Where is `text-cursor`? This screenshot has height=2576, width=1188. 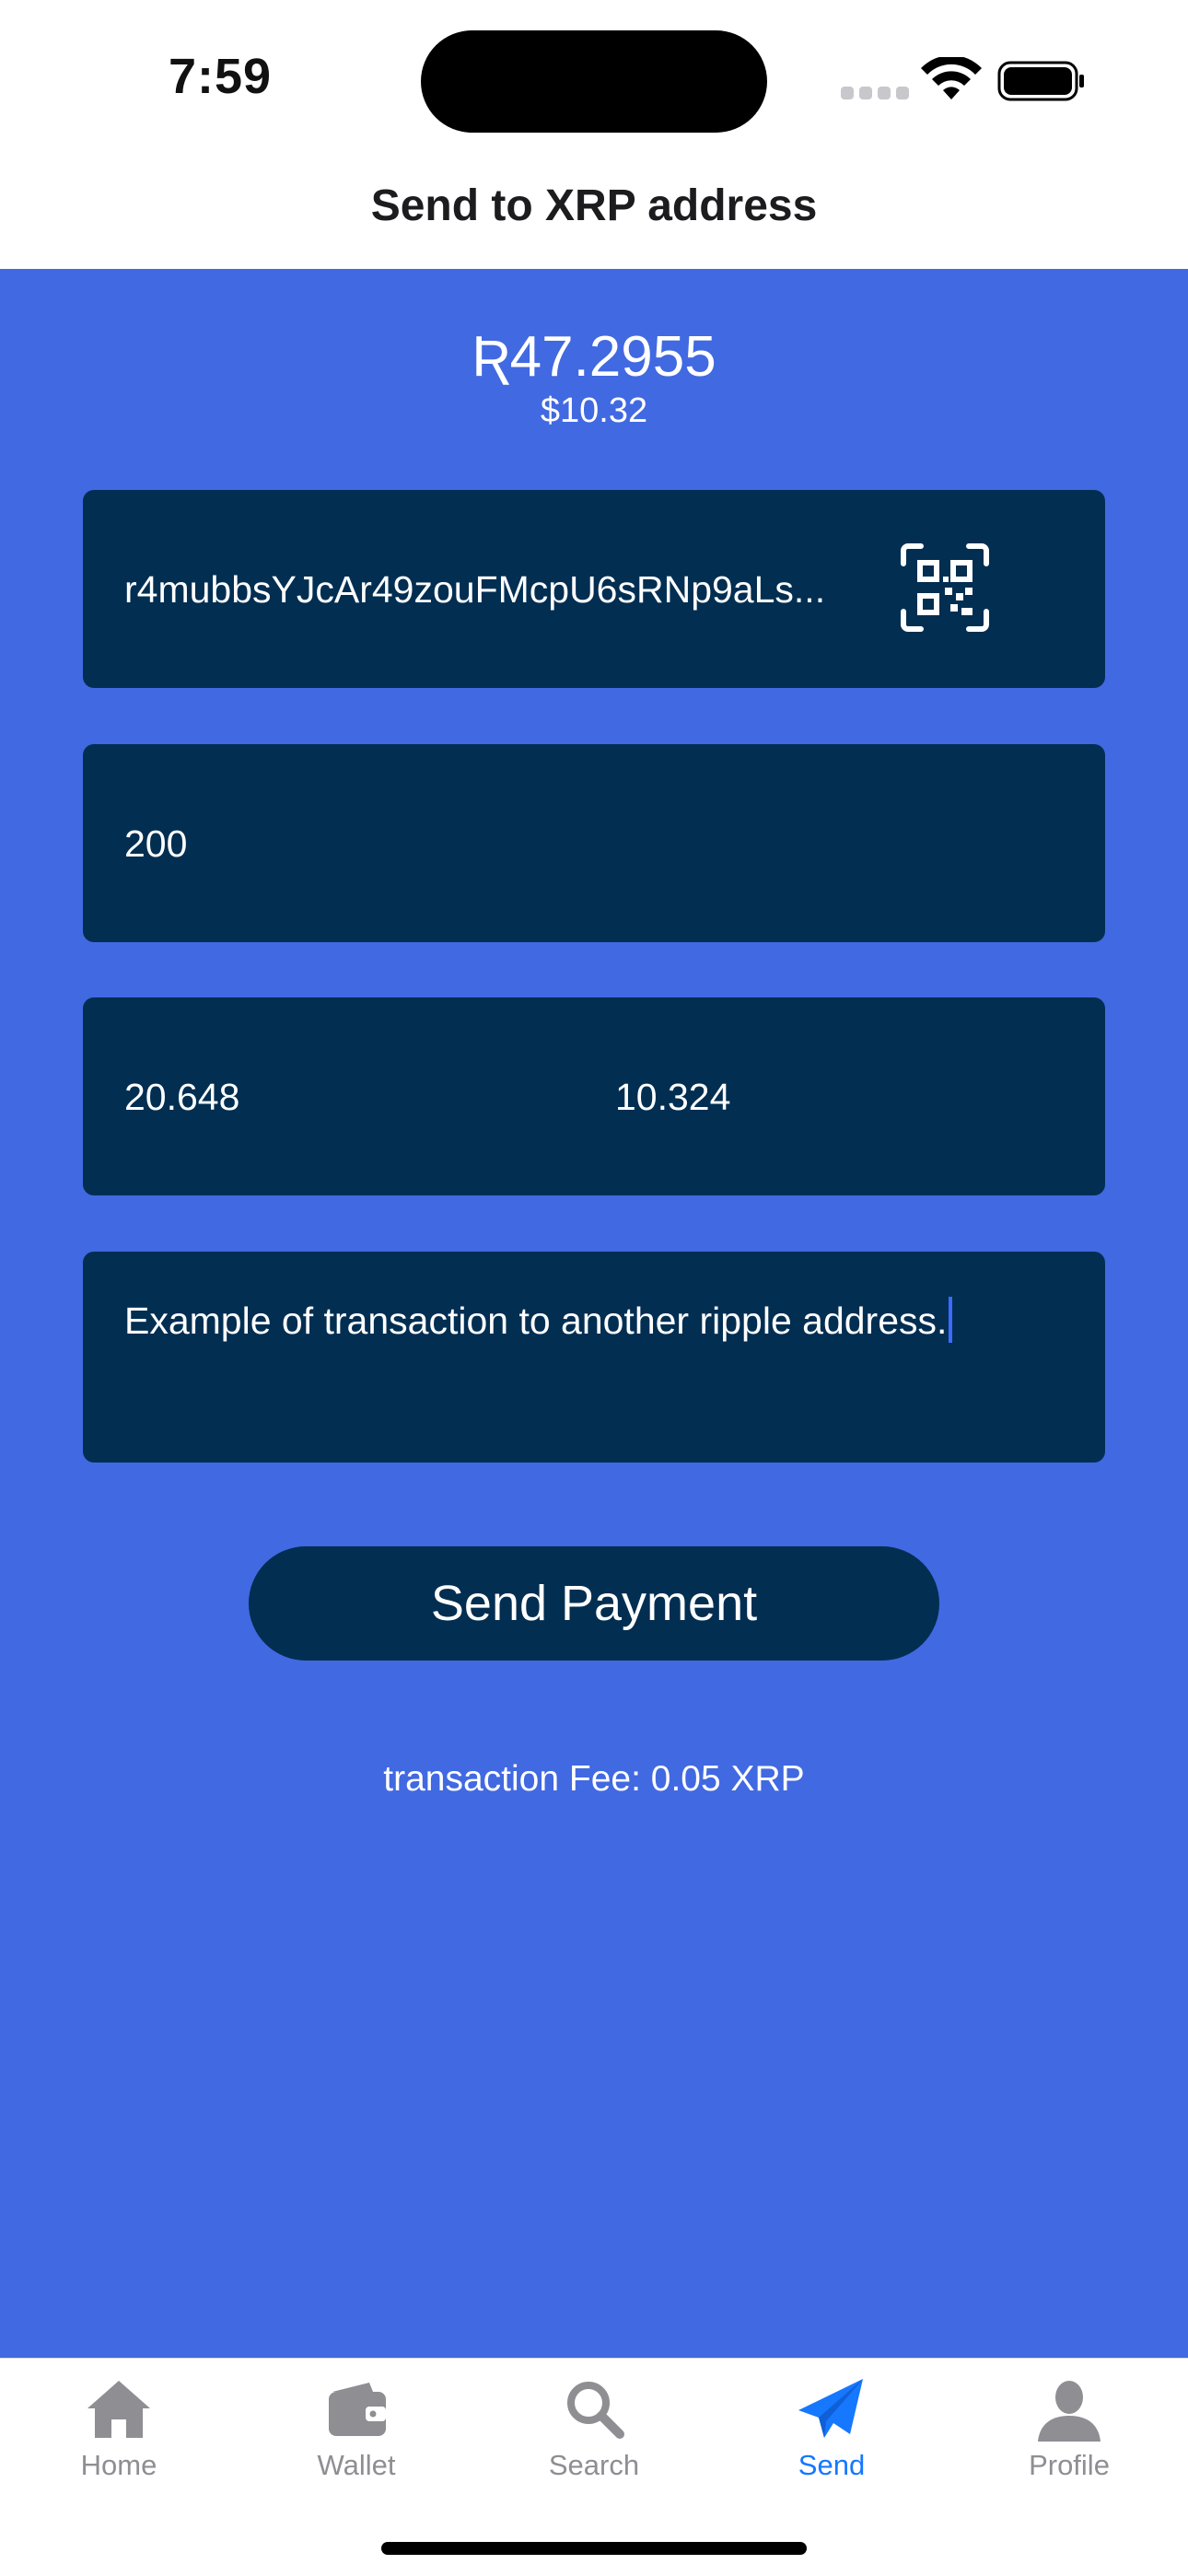 text-cursor is located at coordinates (951, 1320).